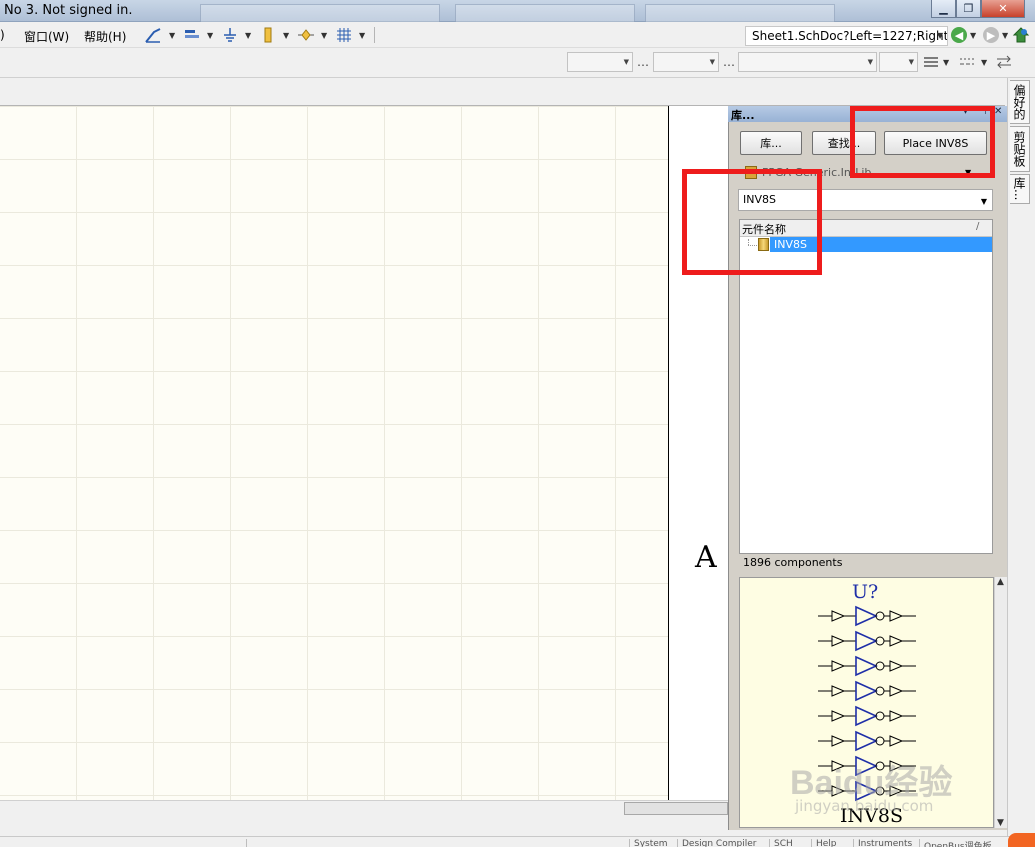  I want to click on scrollbar-thumb, so click(676, 808).